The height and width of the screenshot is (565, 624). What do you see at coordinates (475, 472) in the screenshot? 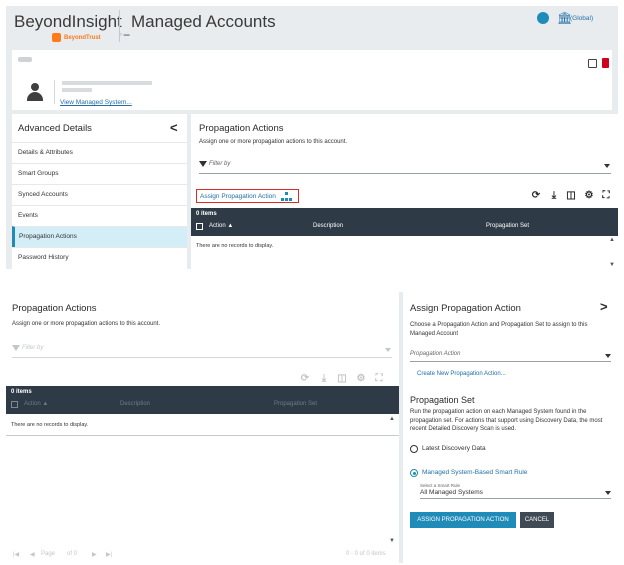
I see `radio-smart-rule-label: Managed System-Based Smart Rule` at bounding box center [475, 472].